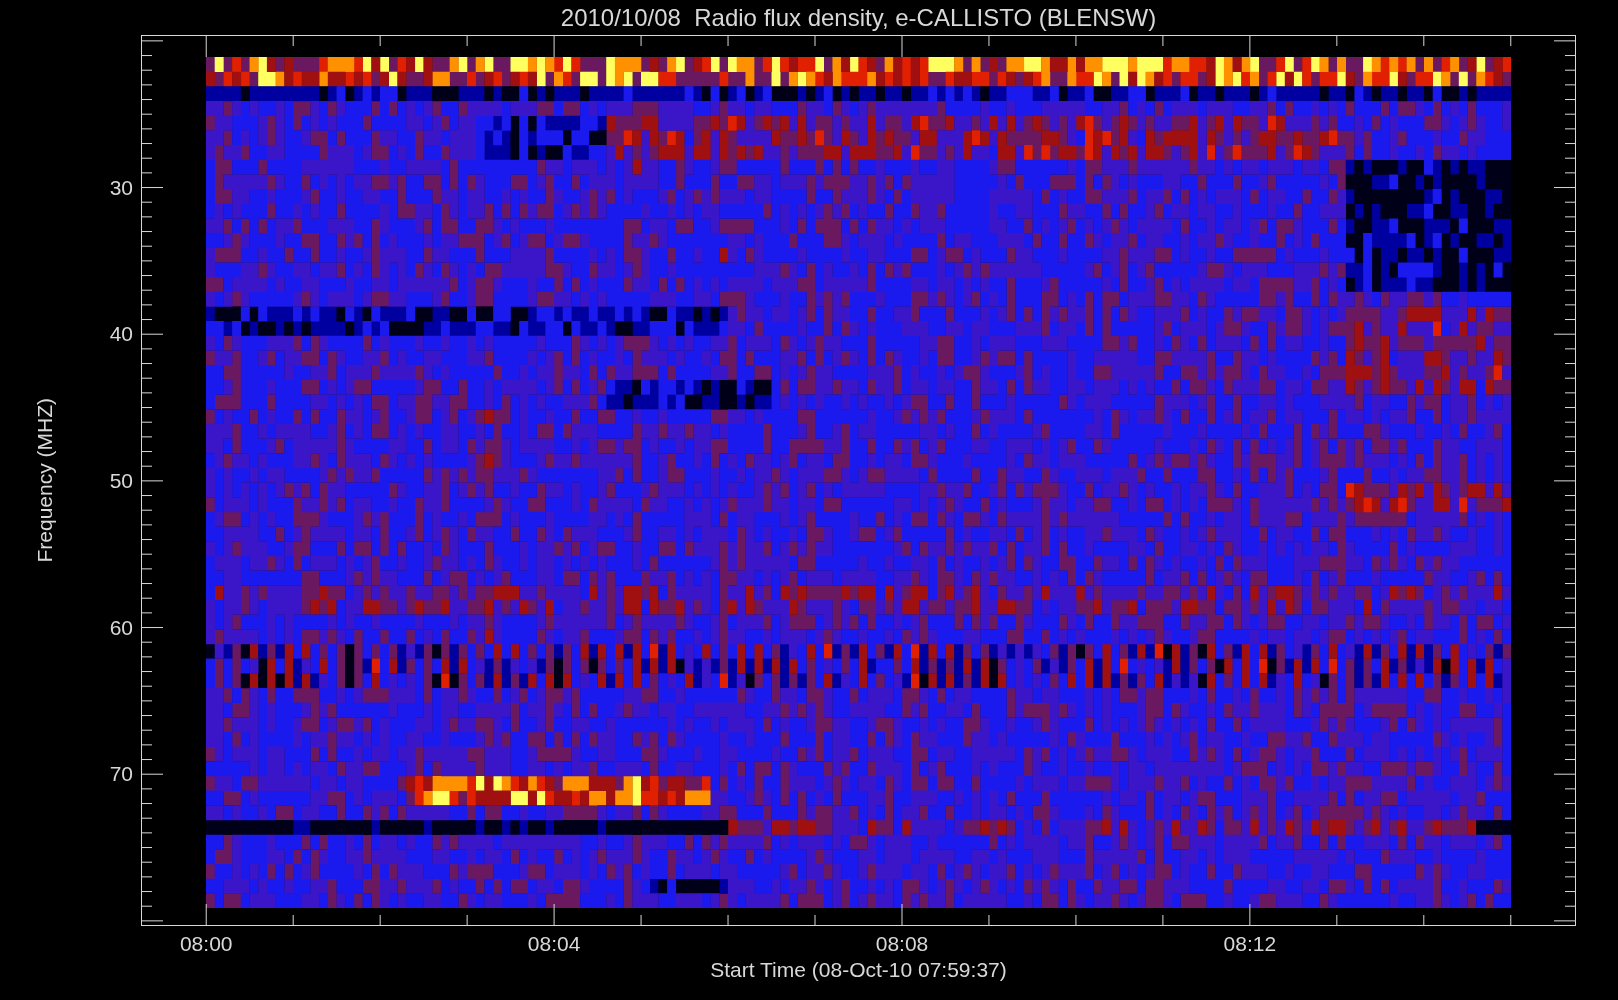 The width and height of the screenshot is (1618, 1000). What do you see at coordinates (858, 970) in the screenshot?
I see `axis-label: Start Time (08-Oct-10 07:59:37)` at bounding box center [858, 970].